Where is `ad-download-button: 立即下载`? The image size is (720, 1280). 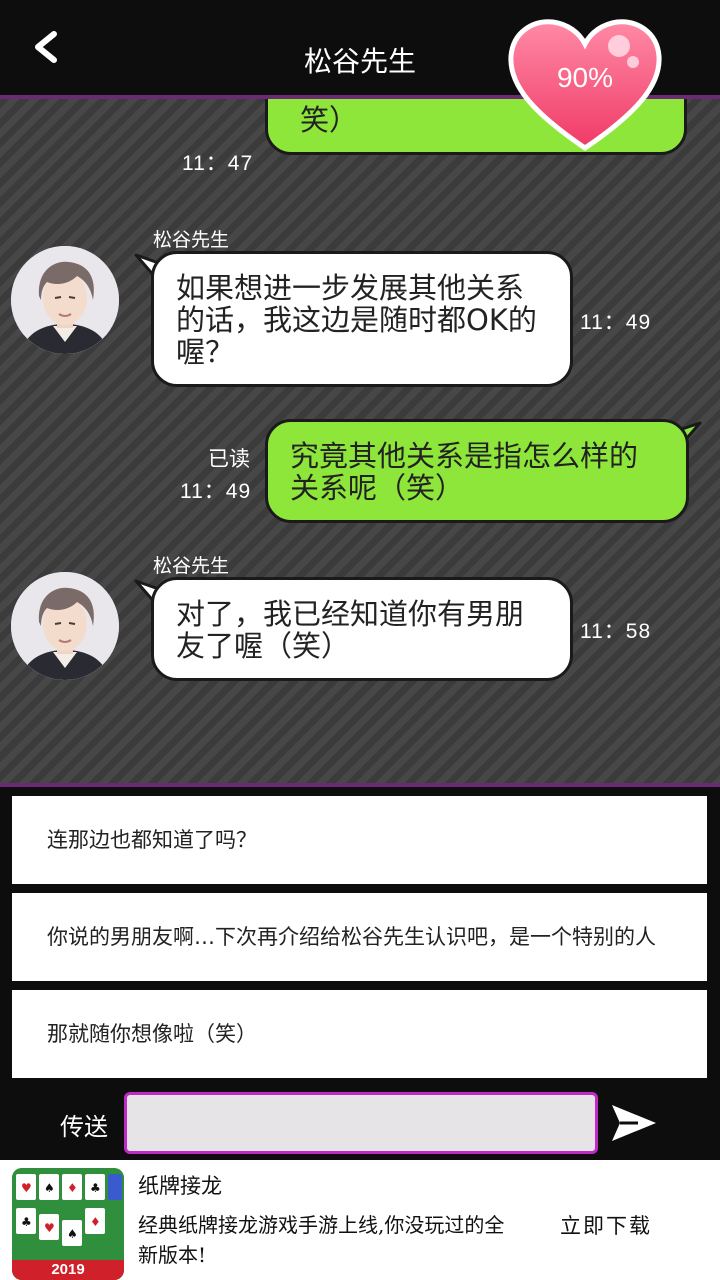 ad-download-button: 立即下载 is located at coordinates (606, 1225).